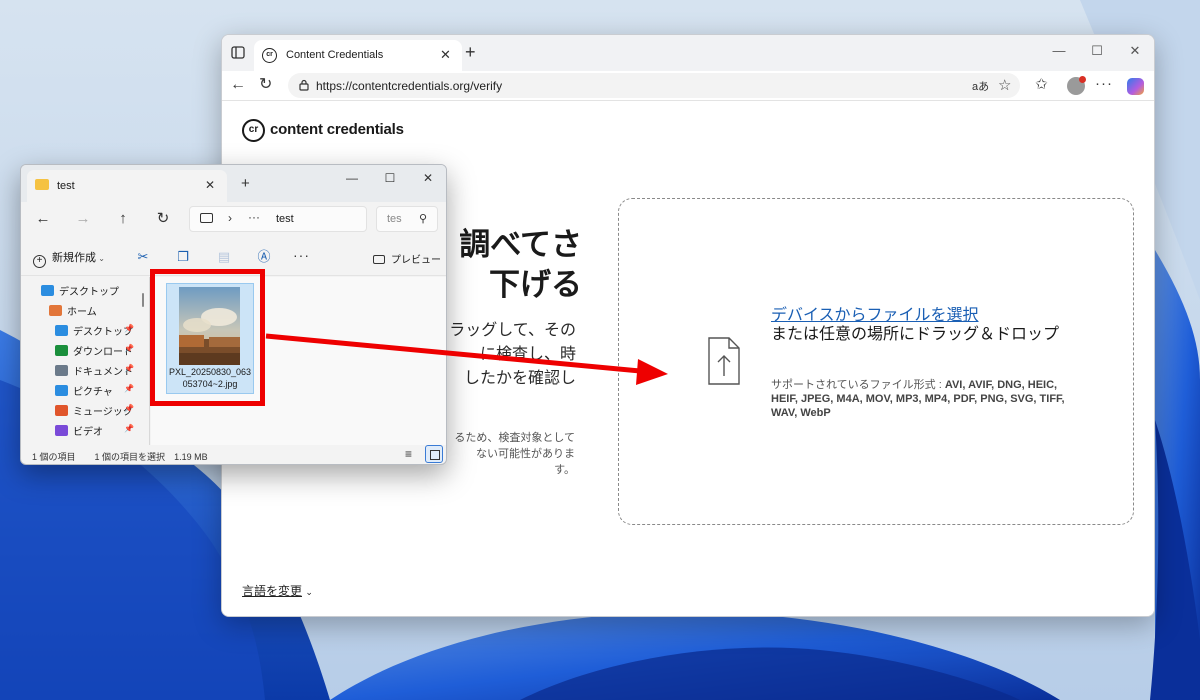 This screenshot has height=700, width=1200. I want to click on sidebar-item-label: デスクトップ, so click(89, 292).